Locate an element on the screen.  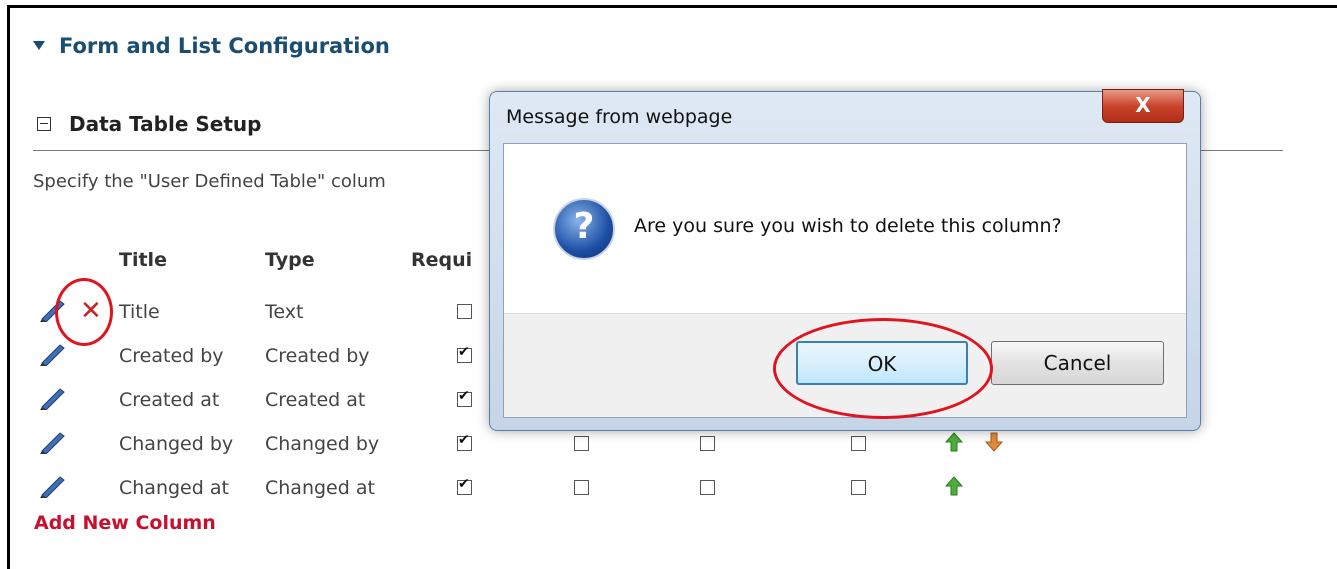
row-type: Created by is located at coordinates (317, 356).